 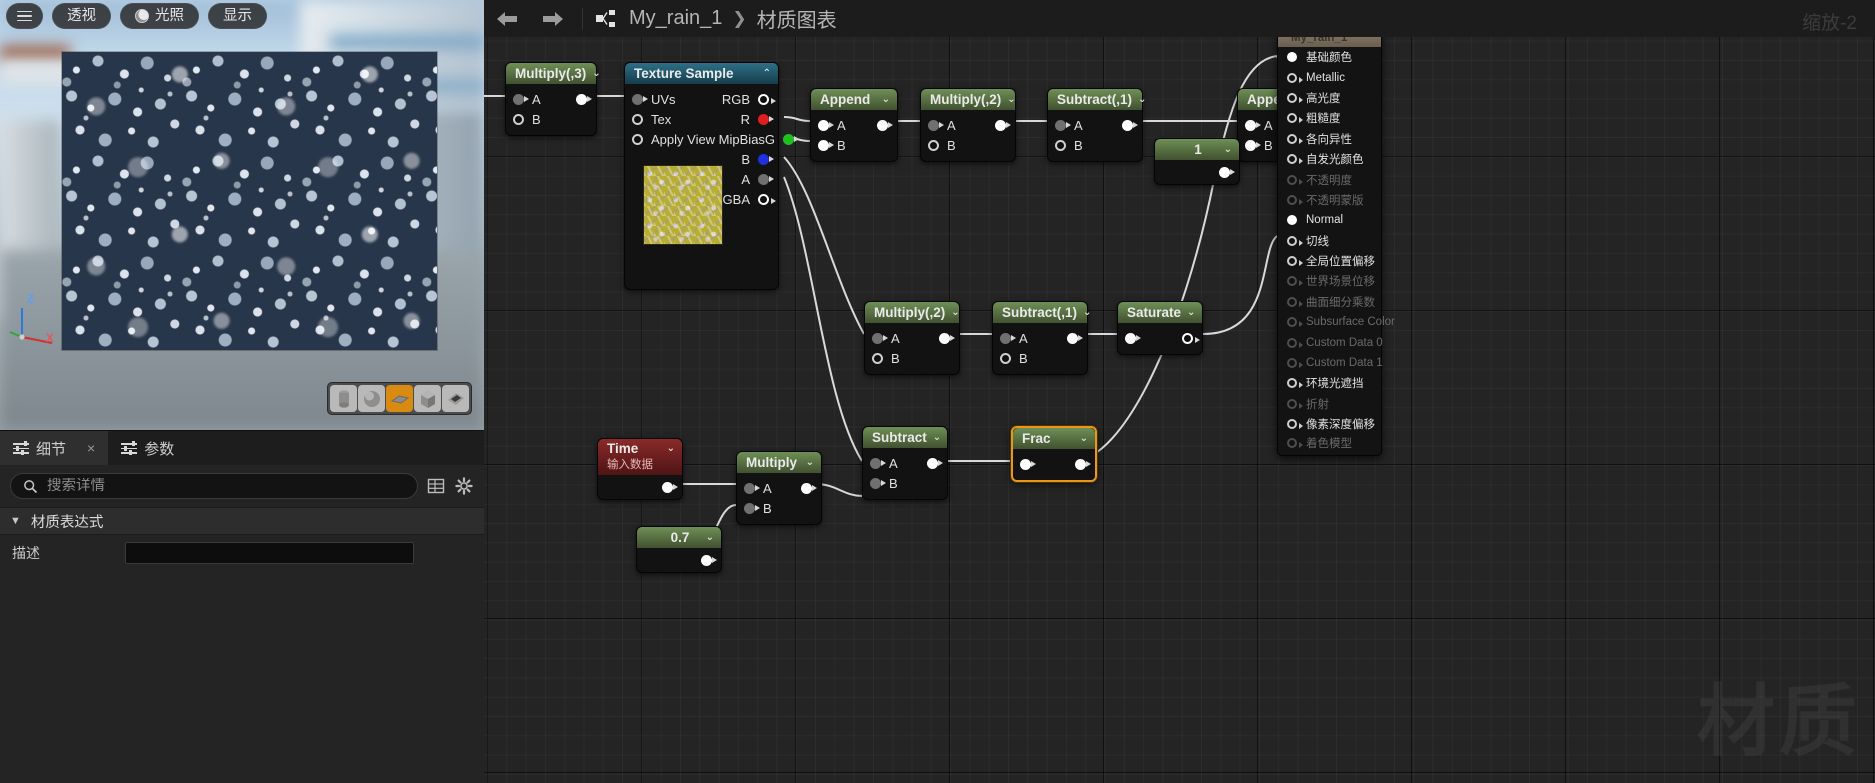 What do you see at coordinates (854, 125) in the screenshot?
I see `node-append-1: Append ⌄ A B` at bounding box center [854, 125].